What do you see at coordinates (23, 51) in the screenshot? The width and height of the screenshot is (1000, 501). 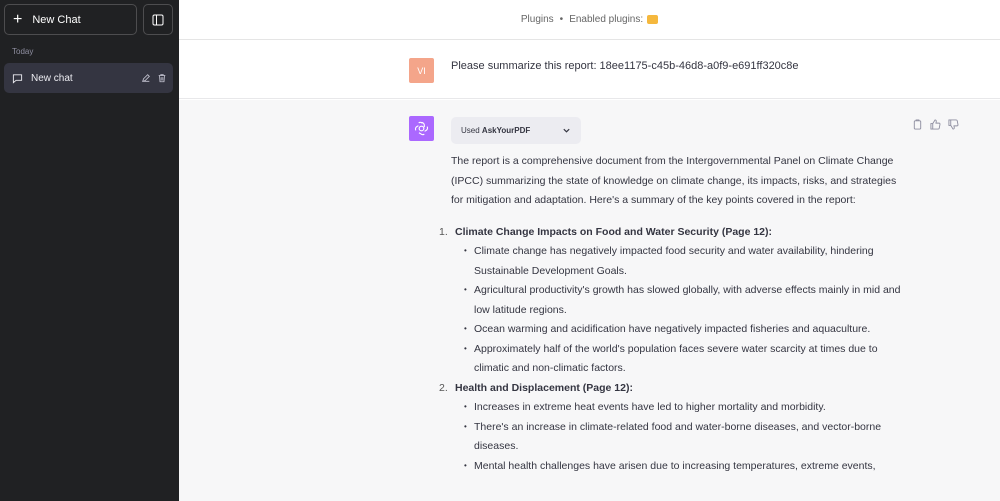 I see `section-label-today: Today` at bounding box center [23, 51].